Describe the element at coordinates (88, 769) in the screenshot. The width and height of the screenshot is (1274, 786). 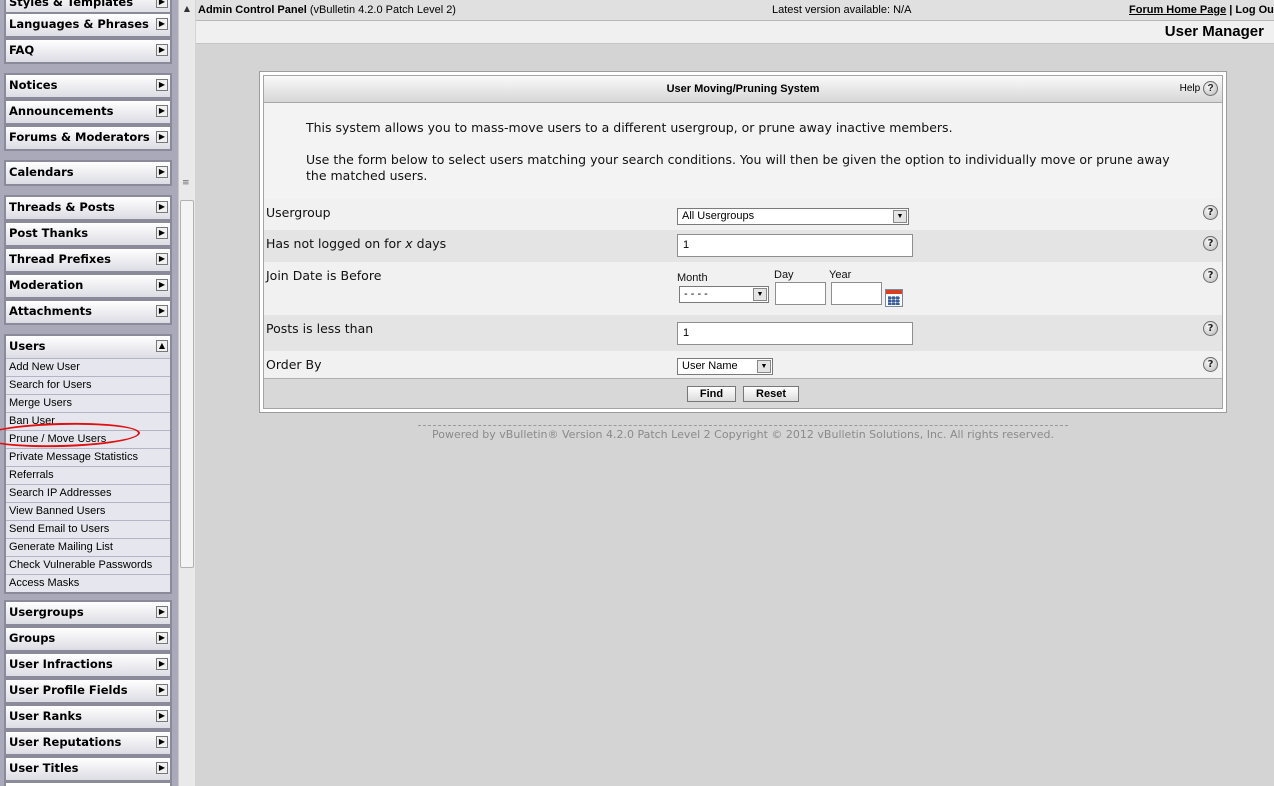
I see `nav-group-user-titles: User Titles ▶` at that location.